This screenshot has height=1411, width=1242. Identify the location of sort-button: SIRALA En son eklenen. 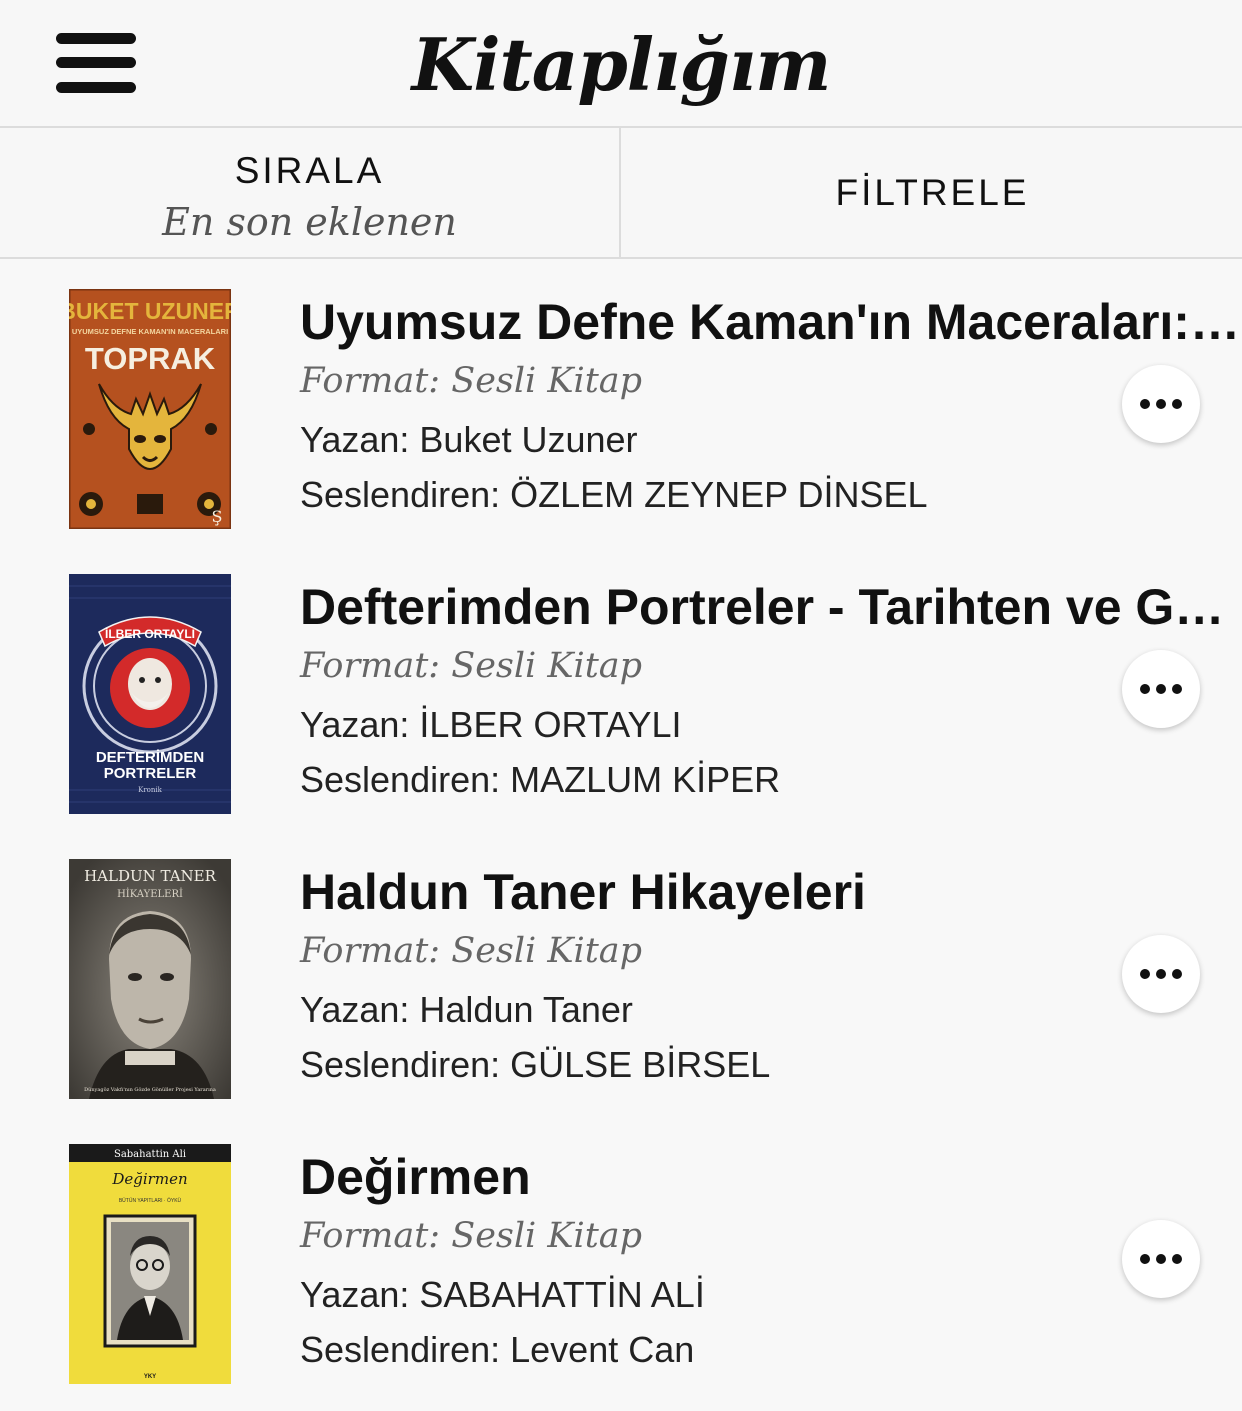
(310, 192).